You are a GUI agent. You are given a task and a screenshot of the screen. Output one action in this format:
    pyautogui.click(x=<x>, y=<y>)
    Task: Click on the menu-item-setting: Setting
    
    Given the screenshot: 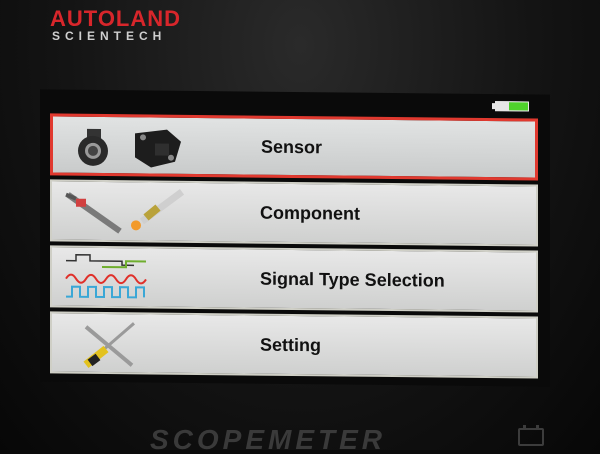 What is the action you would take?
    pyautogui.click(x=294, y=345)
    